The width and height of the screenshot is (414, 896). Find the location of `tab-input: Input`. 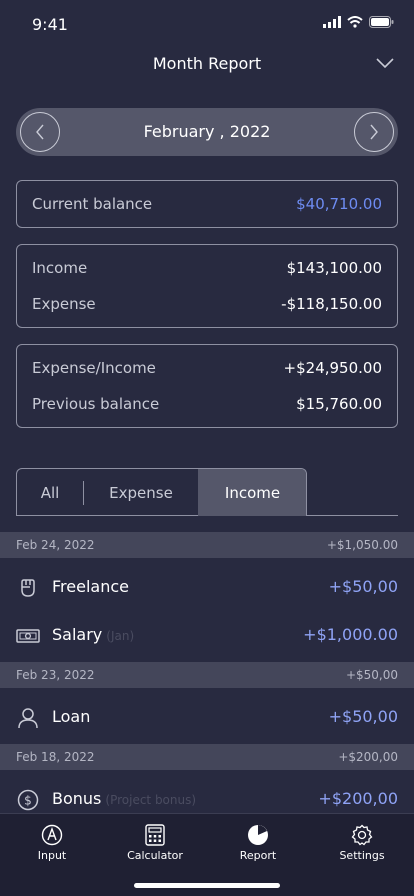

tab-input: Input is located at coordinates (52, 843).